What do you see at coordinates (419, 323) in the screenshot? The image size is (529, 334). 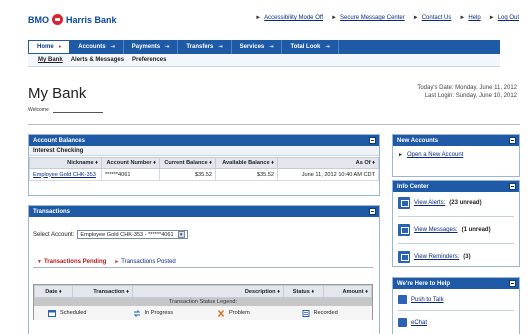 I see `echat-link: eChat` at bounding box center [419, 323].